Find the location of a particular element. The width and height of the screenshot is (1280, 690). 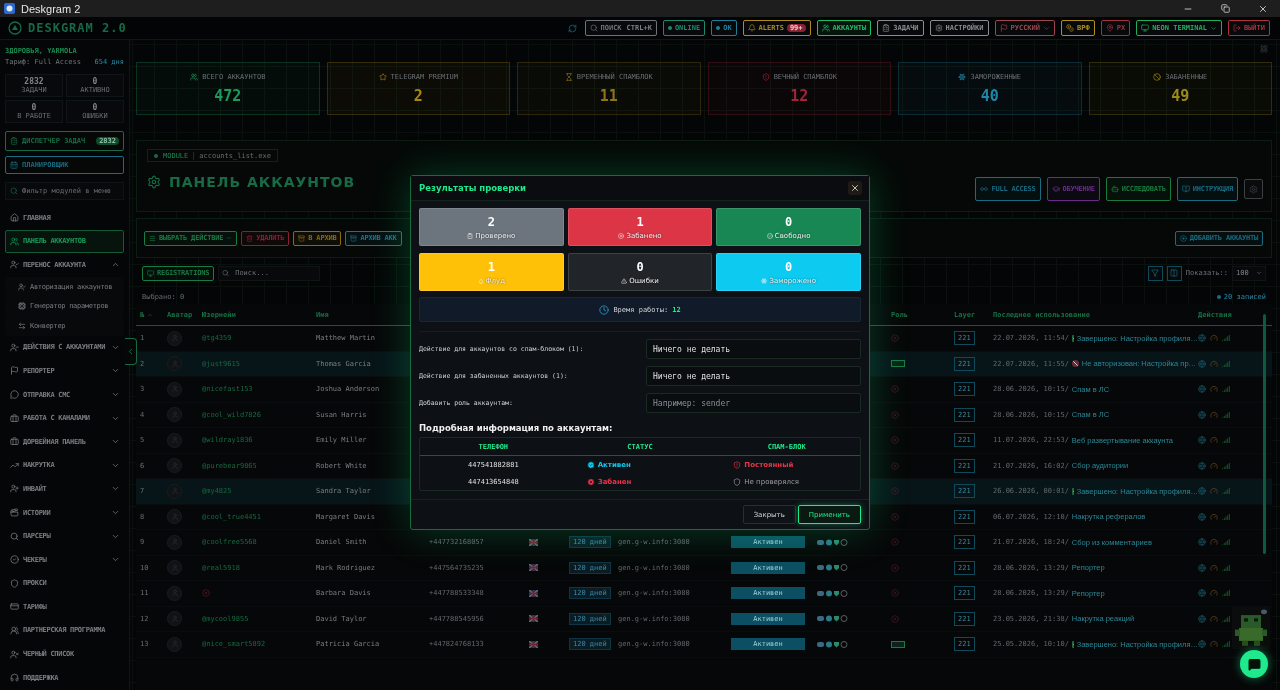

stat-value: 11 is located at coordinates (608, 95).